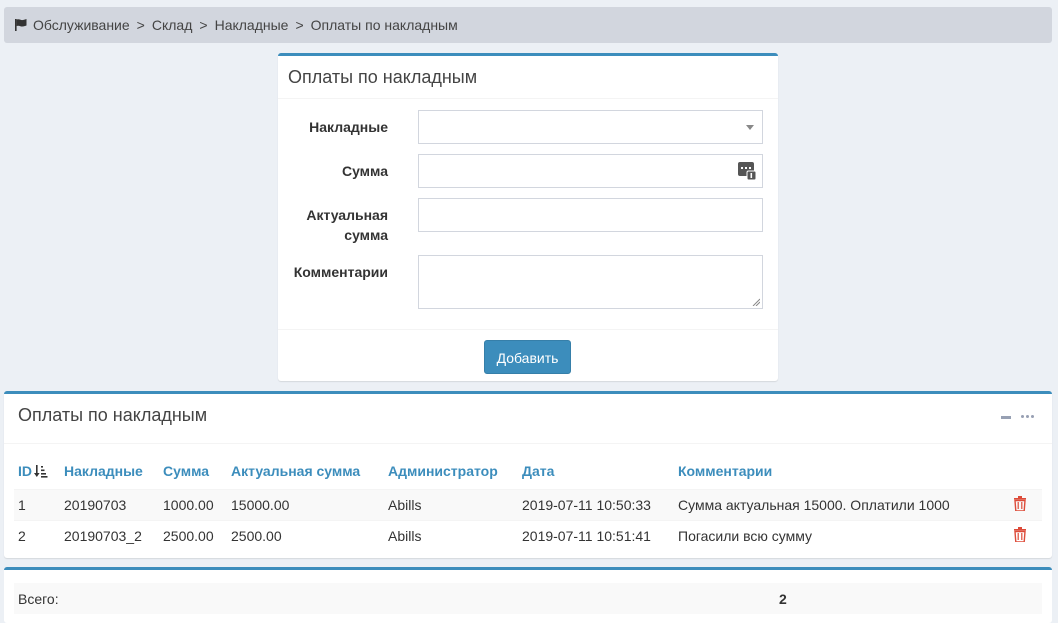 This screenshot has height=623, width=1058. Describe the element at coordinates (590, 127) in the screenshot. I see `invoice-select` at that location.